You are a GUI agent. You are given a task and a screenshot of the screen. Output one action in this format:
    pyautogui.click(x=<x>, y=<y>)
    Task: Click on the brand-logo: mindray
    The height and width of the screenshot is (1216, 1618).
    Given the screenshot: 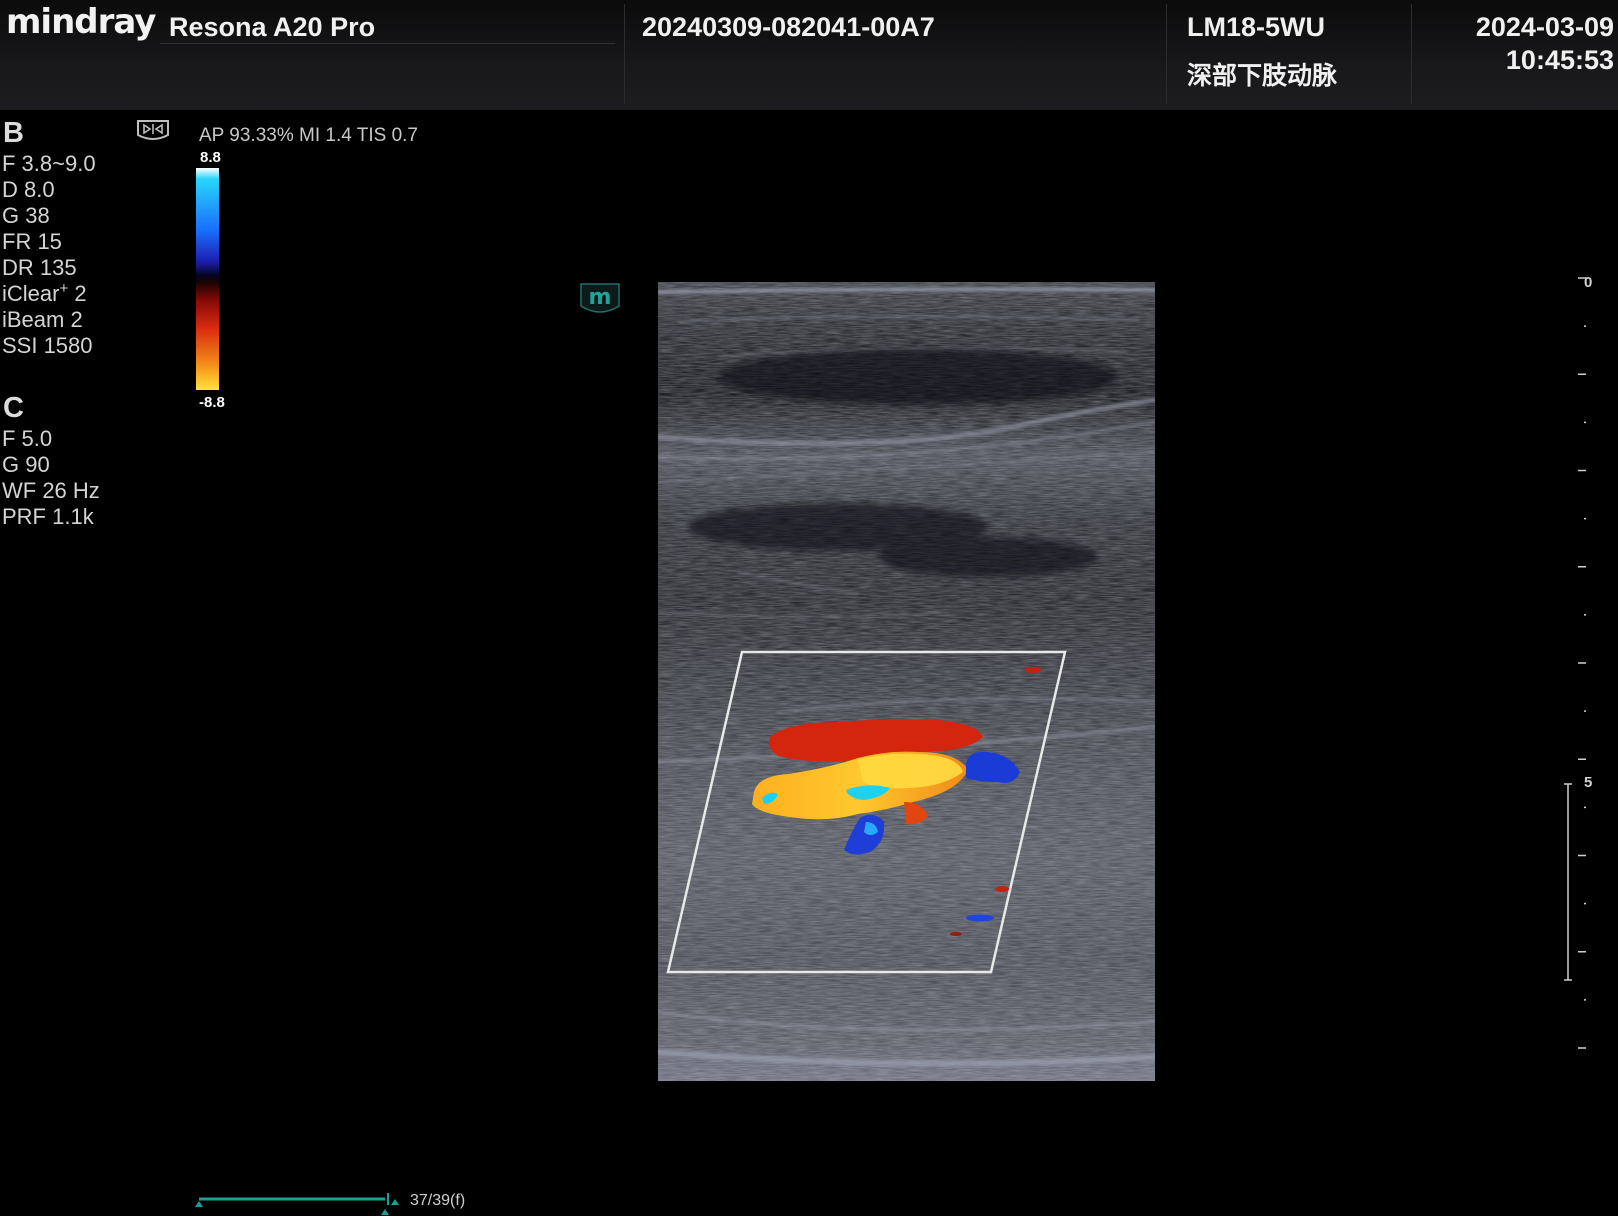 What is the action you would take?
    pyautogui.click(x=81, y=22)
    